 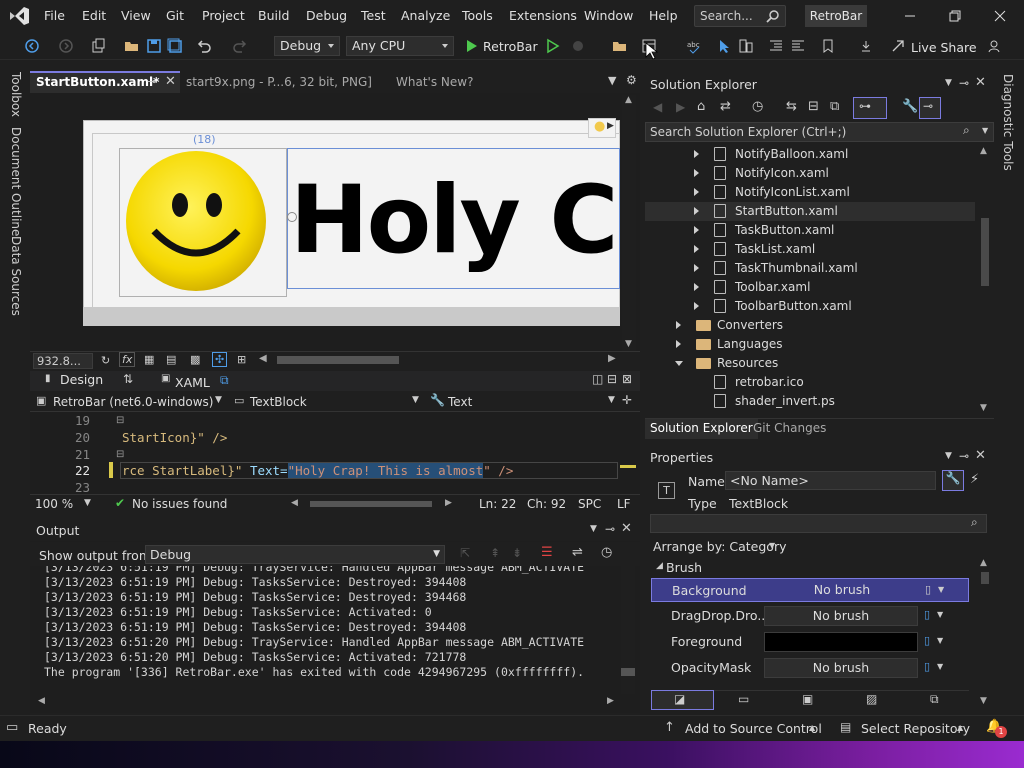 What do you see at coordinates (425, 15) in the screenshot?
I see `menu-analyze: Analyze` at bounding box center [425, 15].